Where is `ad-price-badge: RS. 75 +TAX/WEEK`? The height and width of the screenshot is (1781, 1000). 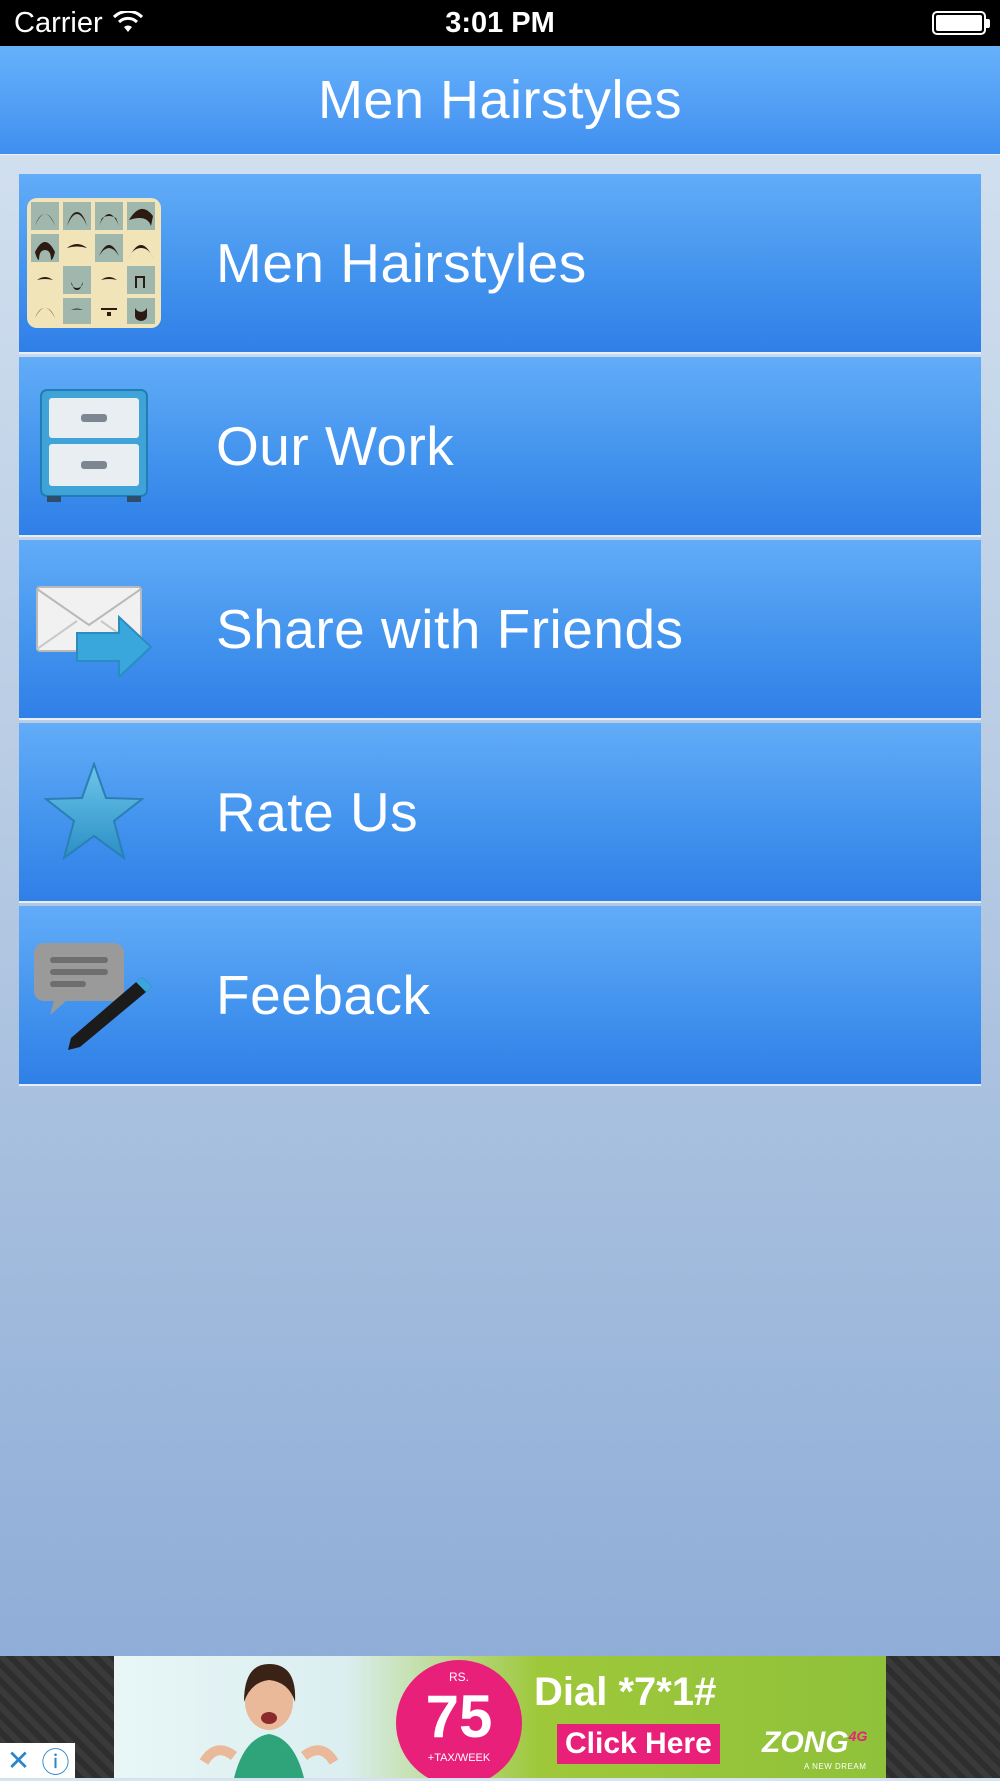 ad-price-badge: RS. 75 +TAX/WEEK is located at coordinates (459, 1719).